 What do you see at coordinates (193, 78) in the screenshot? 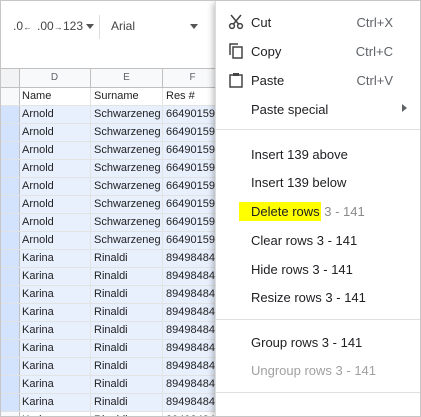
I see `column-header-f: F` at bounding box center [193, 78].